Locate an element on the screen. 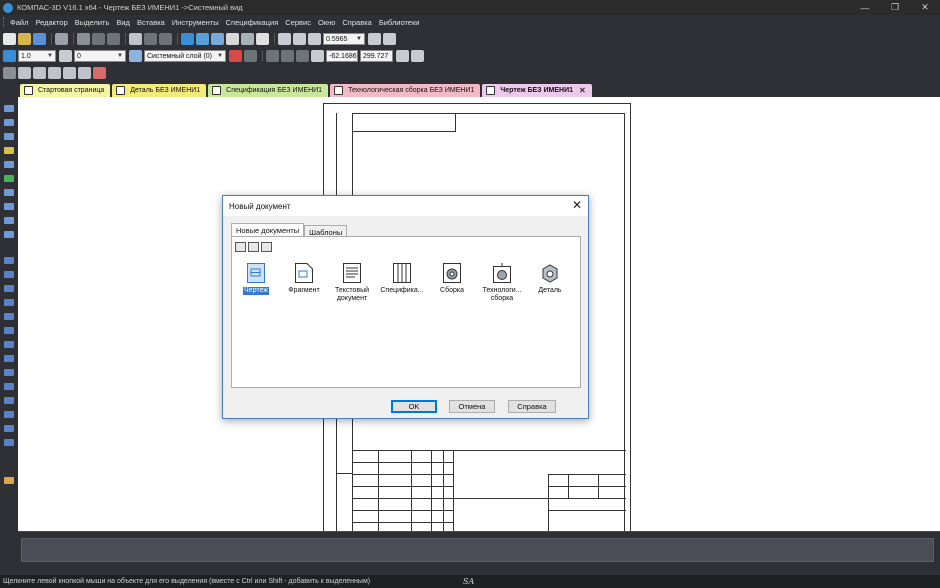  tab-start-page: Стартовая страница is located at coordinates (65, 90).